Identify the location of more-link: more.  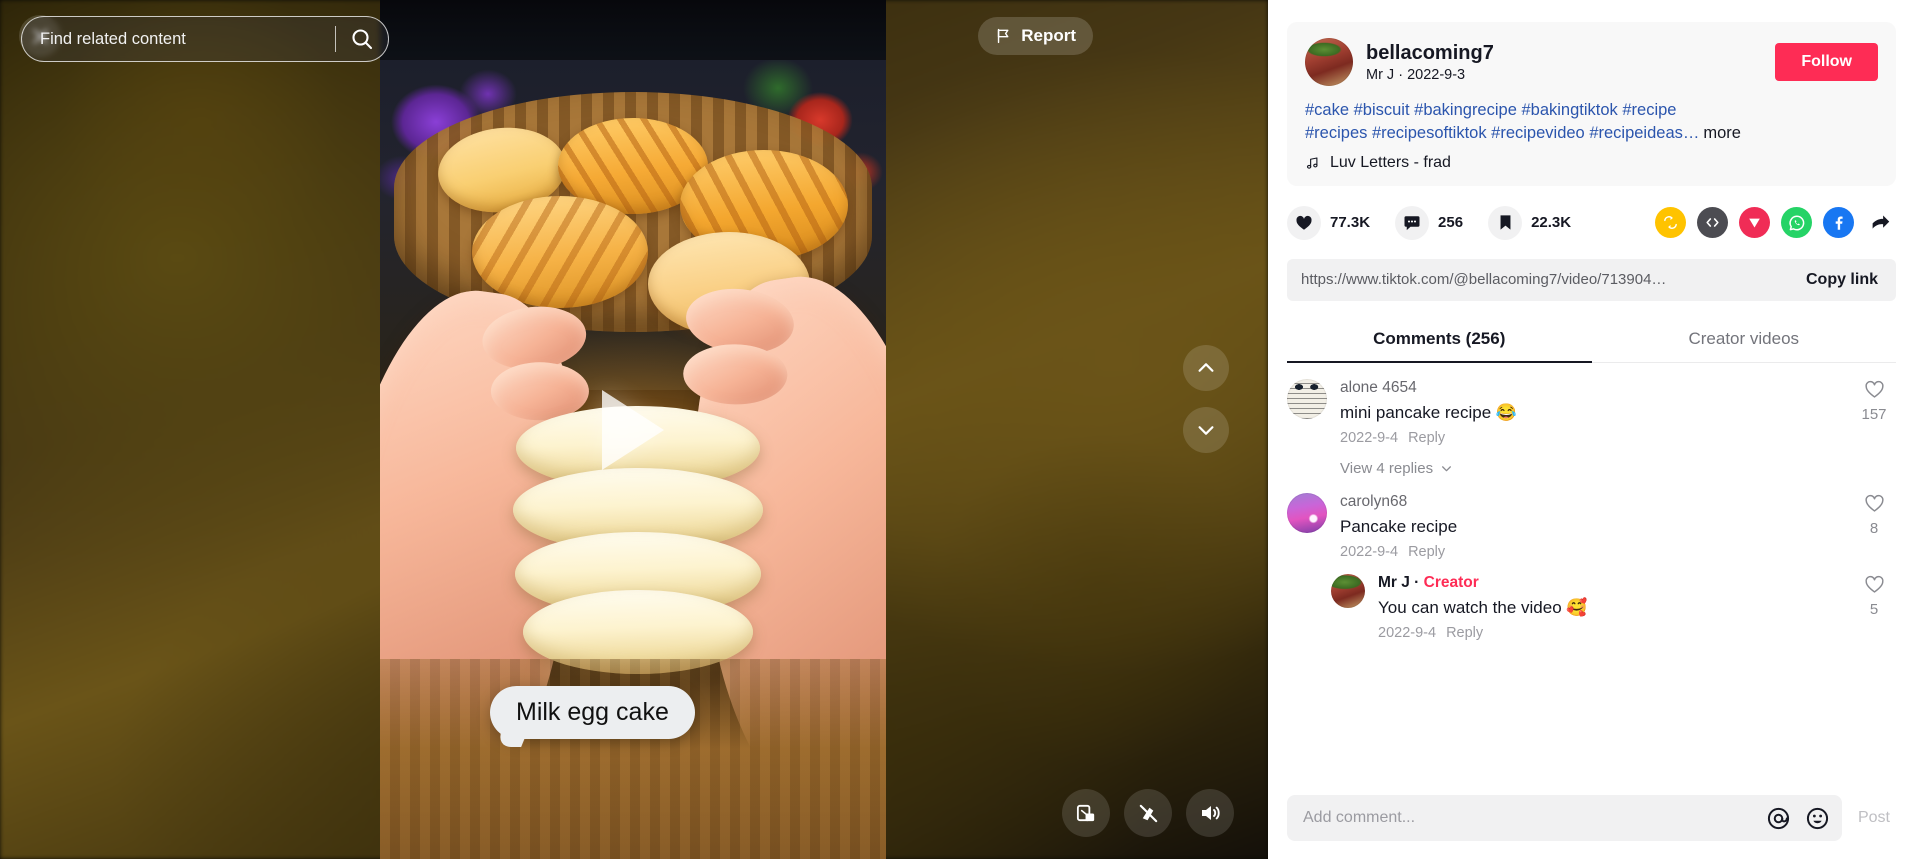
(1722, 133).